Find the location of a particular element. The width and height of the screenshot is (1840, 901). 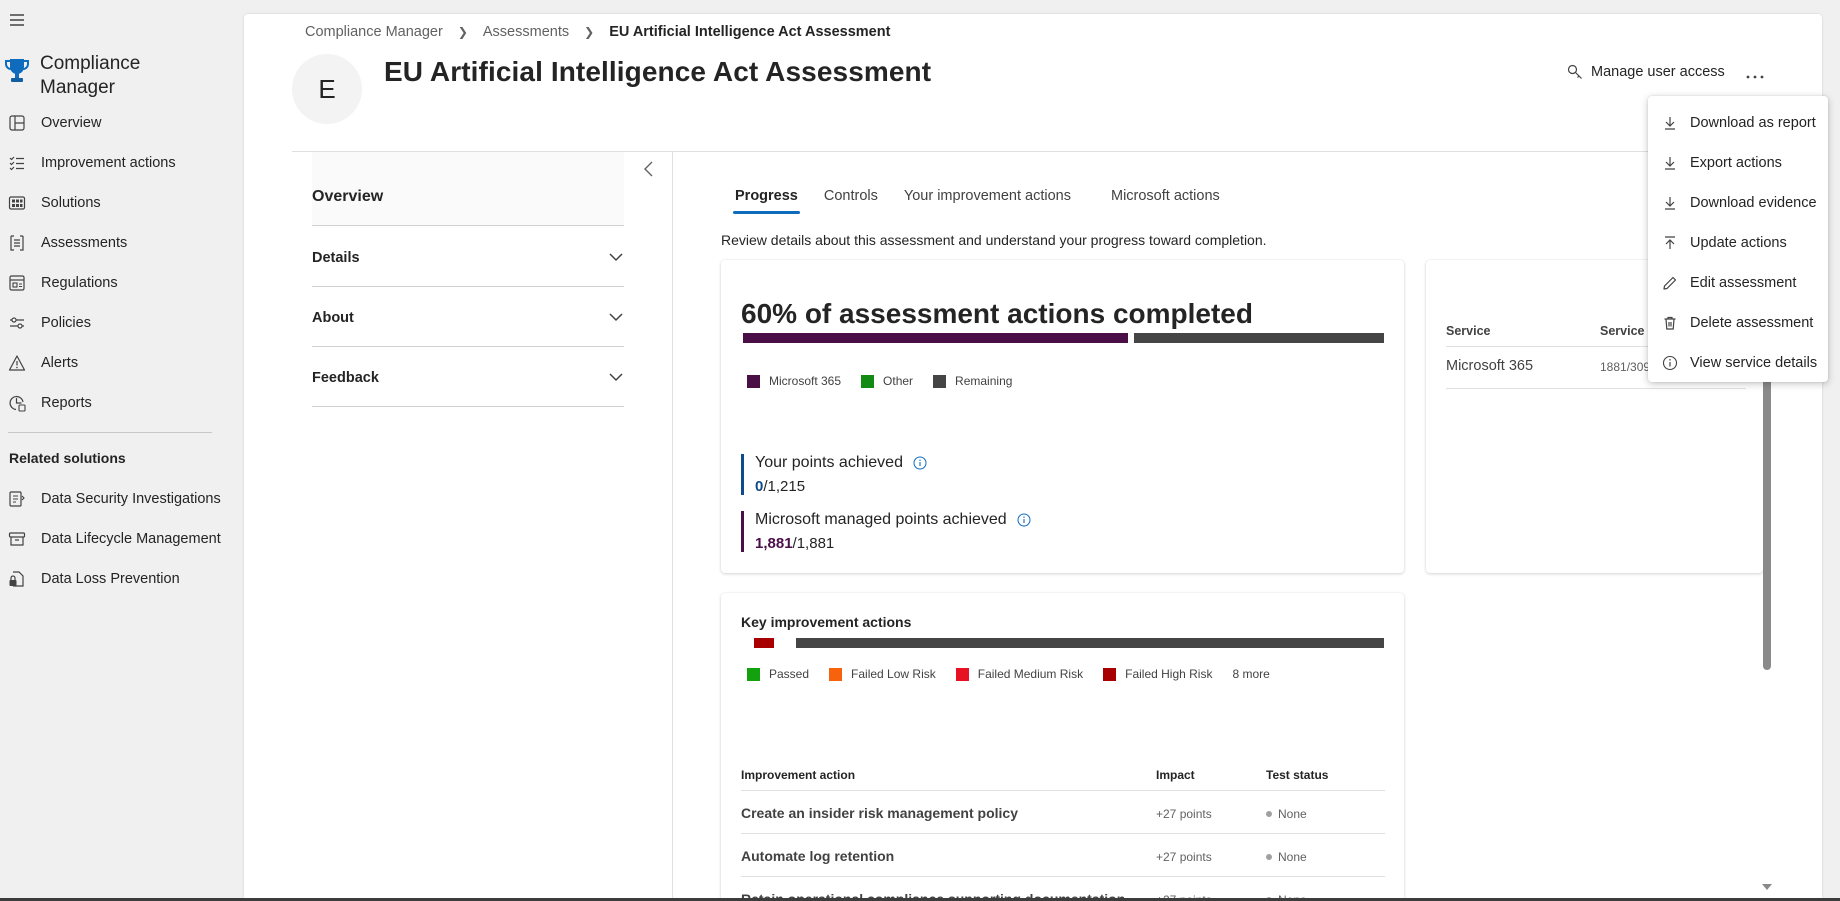

legend-item-other: Other is located at coordinates (887, 381).